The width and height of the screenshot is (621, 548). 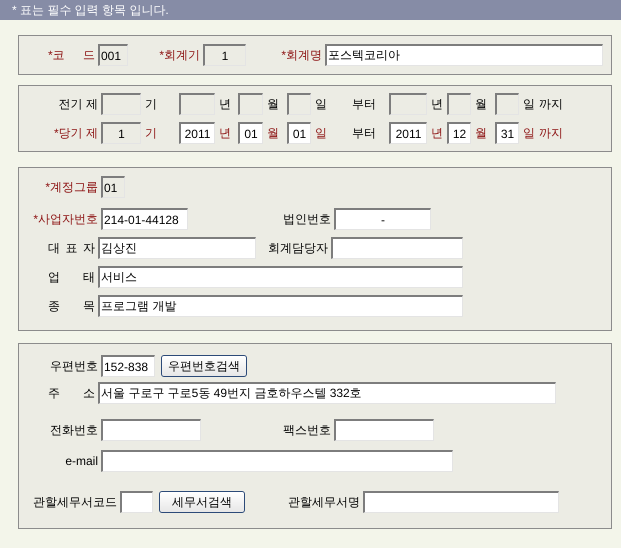 What do you see at coordinates (310, 10) in the screenshot?
I see `required-notice: * 표는 필수 입력 항목 입니다.` at bounding box center [310, 10].